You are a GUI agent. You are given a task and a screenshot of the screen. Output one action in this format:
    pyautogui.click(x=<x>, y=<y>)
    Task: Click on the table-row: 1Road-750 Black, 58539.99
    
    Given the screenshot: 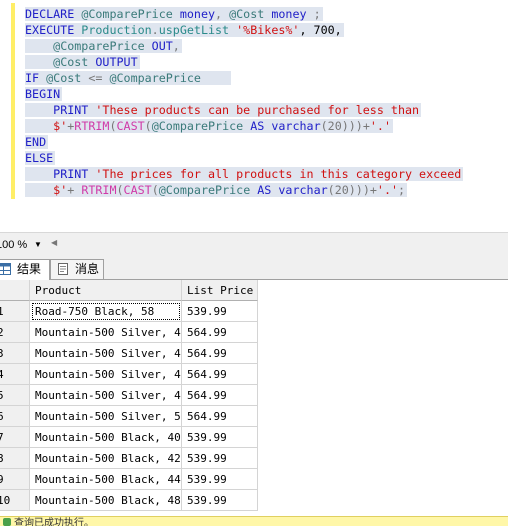 What is the action you would take?
    pyautogui.click(x=131, y=311)
    